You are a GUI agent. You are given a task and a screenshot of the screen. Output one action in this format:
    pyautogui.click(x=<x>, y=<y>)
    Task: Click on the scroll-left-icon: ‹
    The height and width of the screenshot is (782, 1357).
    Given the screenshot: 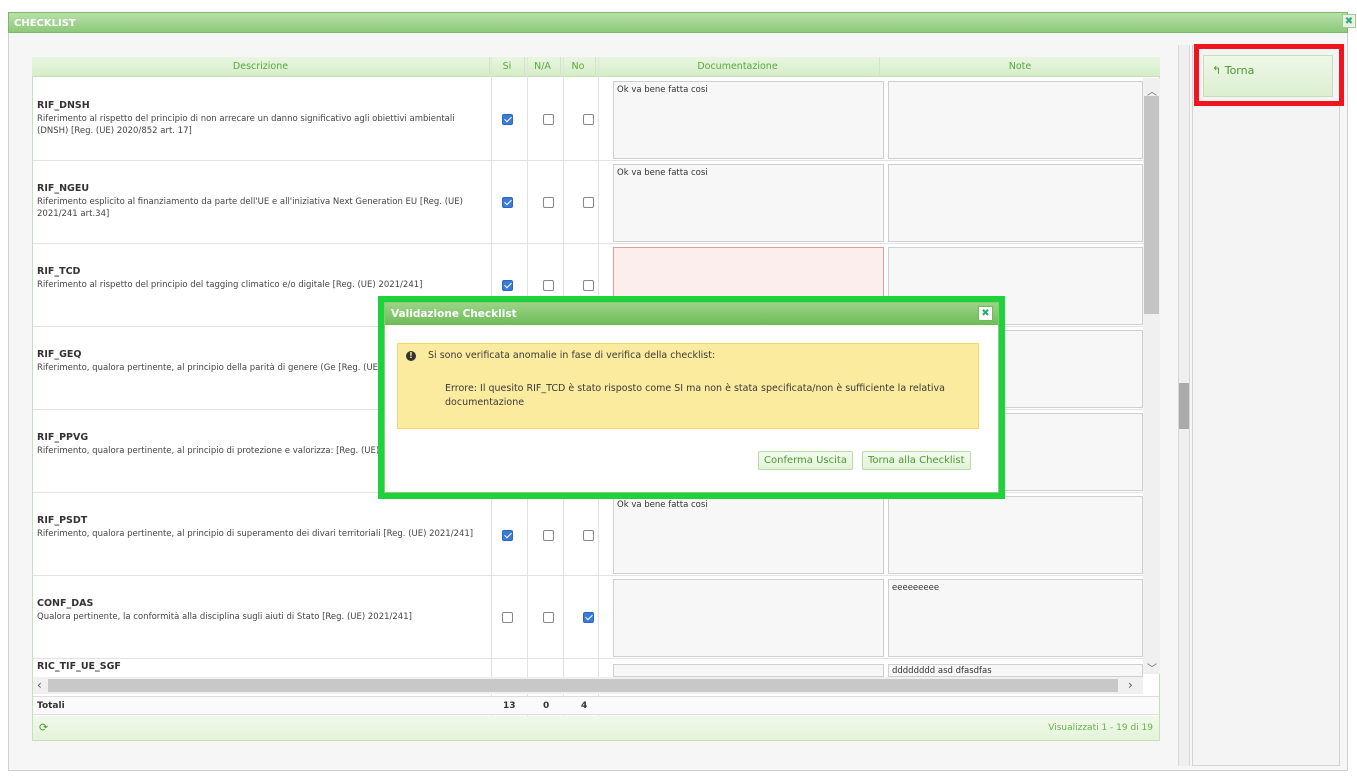 What is the action you would take?
    pyautogui.click(x=39, y=685)
    